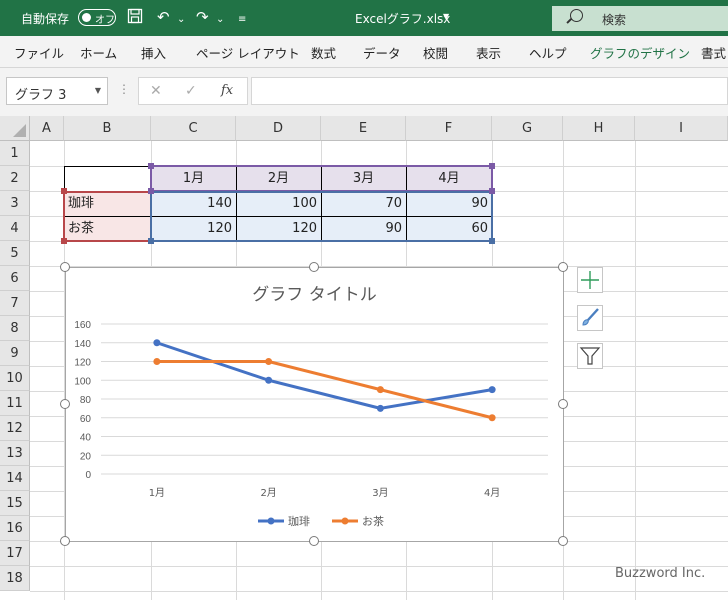  What do you see at coordinates (681, 128) in the screenshot?
I see `column-header-i: I` at bounding box center [681, 128].